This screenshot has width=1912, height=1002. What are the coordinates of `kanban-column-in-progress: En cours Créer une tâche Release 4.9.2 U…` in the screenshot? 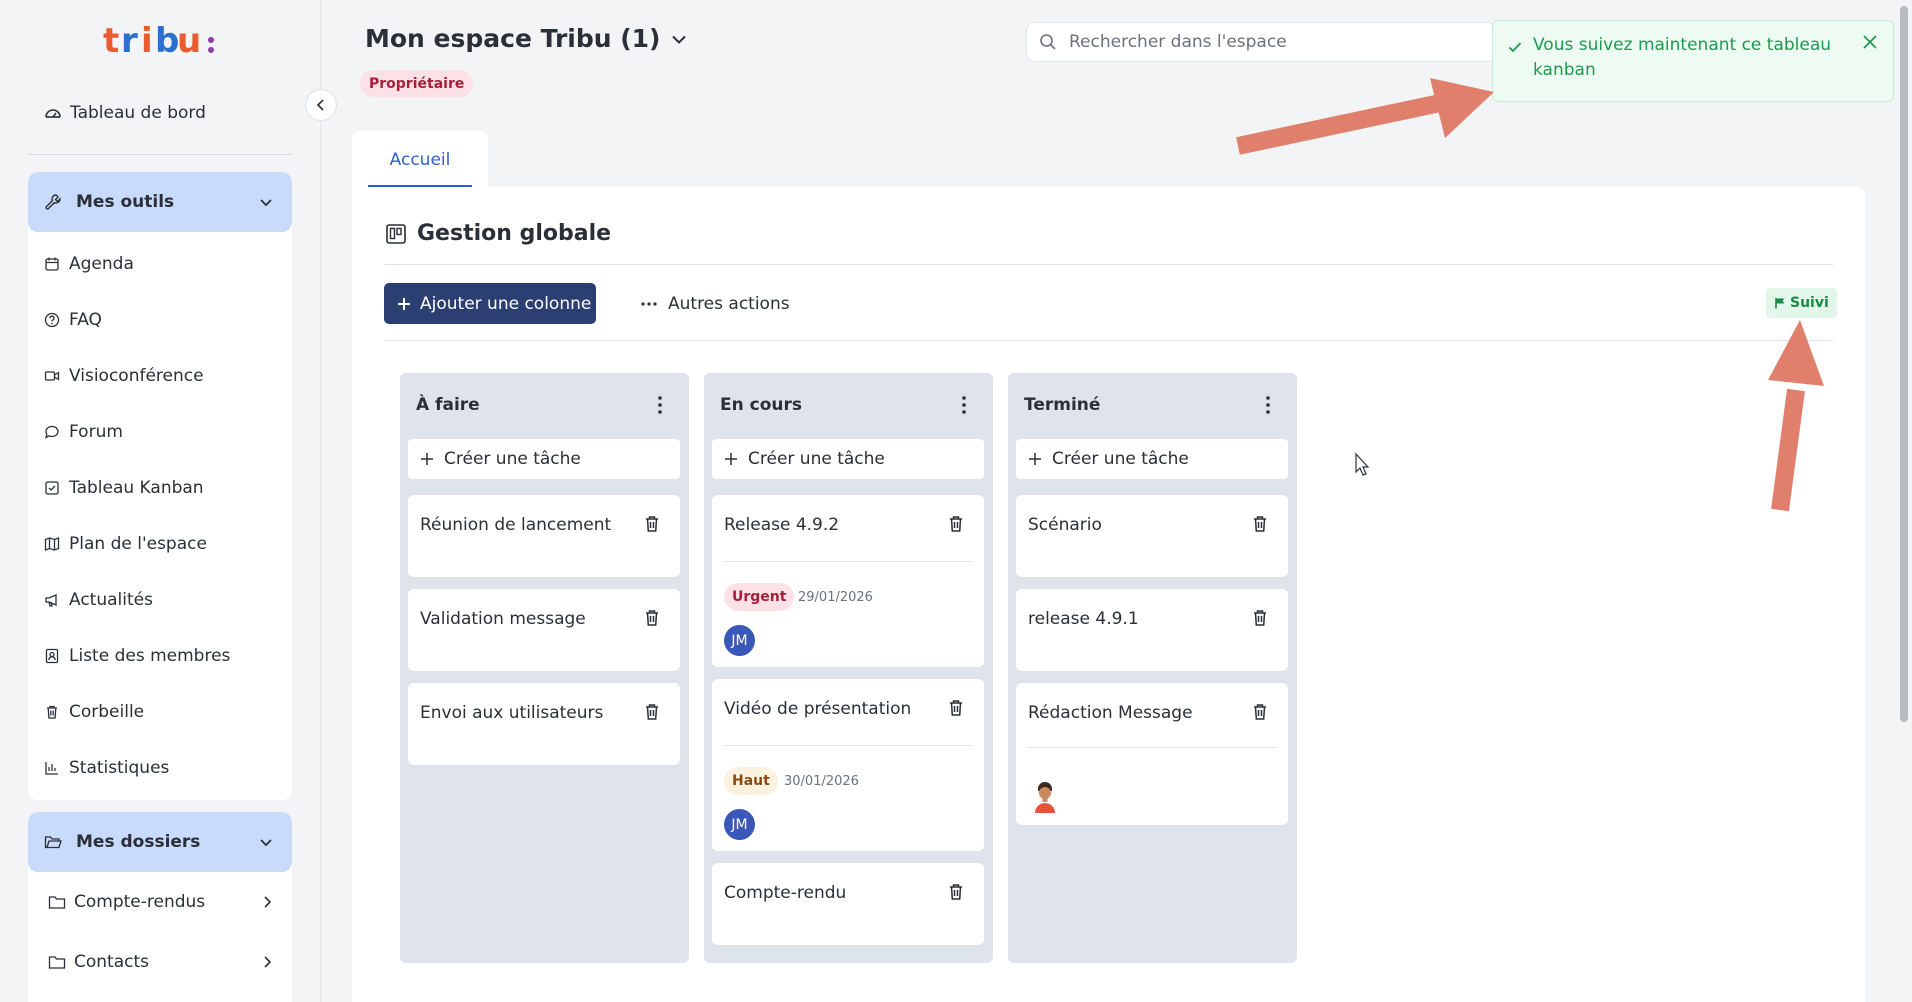 It's located at (848, 668).